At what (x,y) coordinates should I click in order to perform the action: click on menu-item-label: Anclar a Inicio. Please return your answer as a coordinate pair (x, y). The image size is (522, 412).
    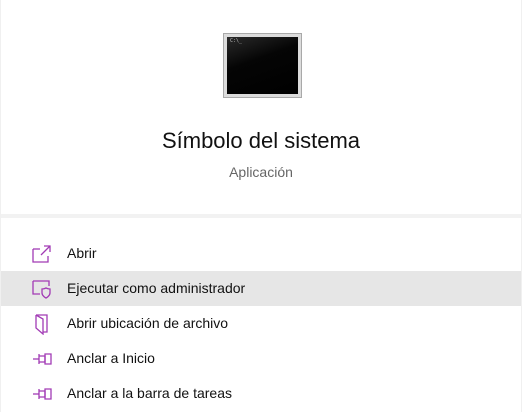
    Looking at the image, I should click on (111, 358).